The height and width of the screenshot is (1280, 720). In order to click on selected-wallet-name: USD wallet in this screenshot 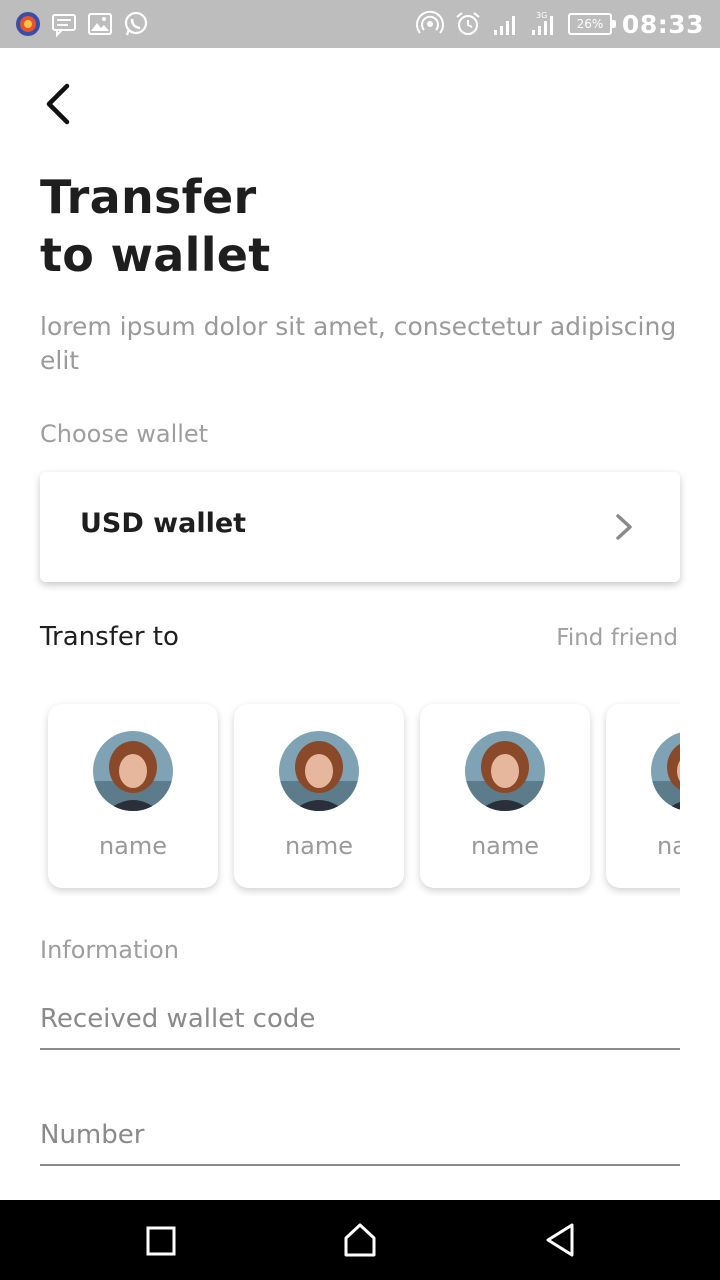, I will do `click(163, 523)`.